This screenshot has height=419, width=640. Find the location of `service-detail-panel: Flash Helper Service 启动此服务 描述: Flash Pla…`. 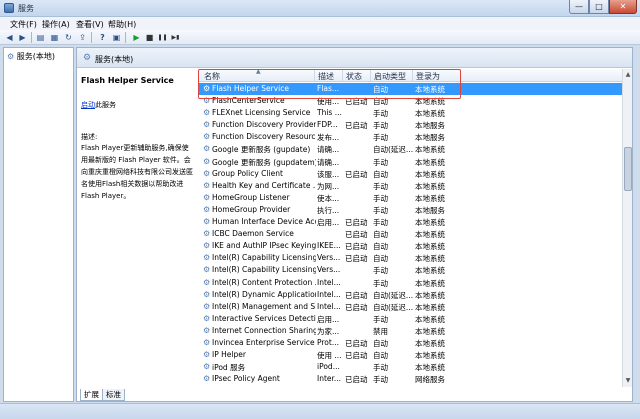

service-detail-panel: Flash Helper Service 启动此服务 描述: Flash Pla… is located at coordinates (136, 234).